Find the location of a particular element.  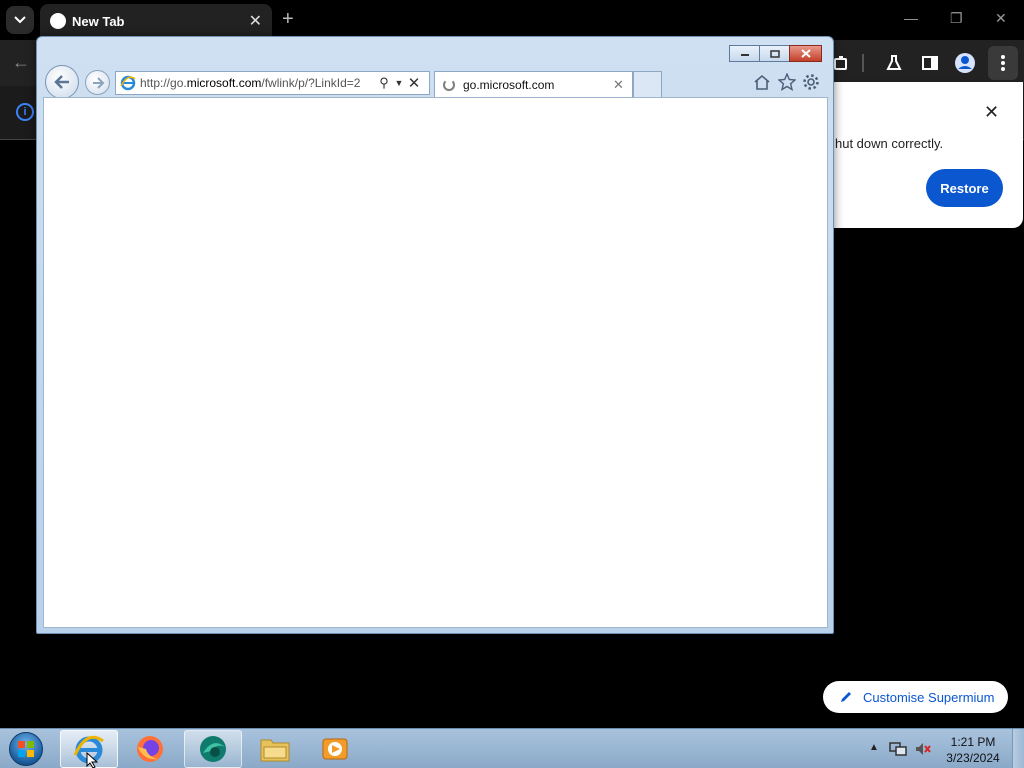

taskbar-file-explorer is located at coordinates (275, 749).